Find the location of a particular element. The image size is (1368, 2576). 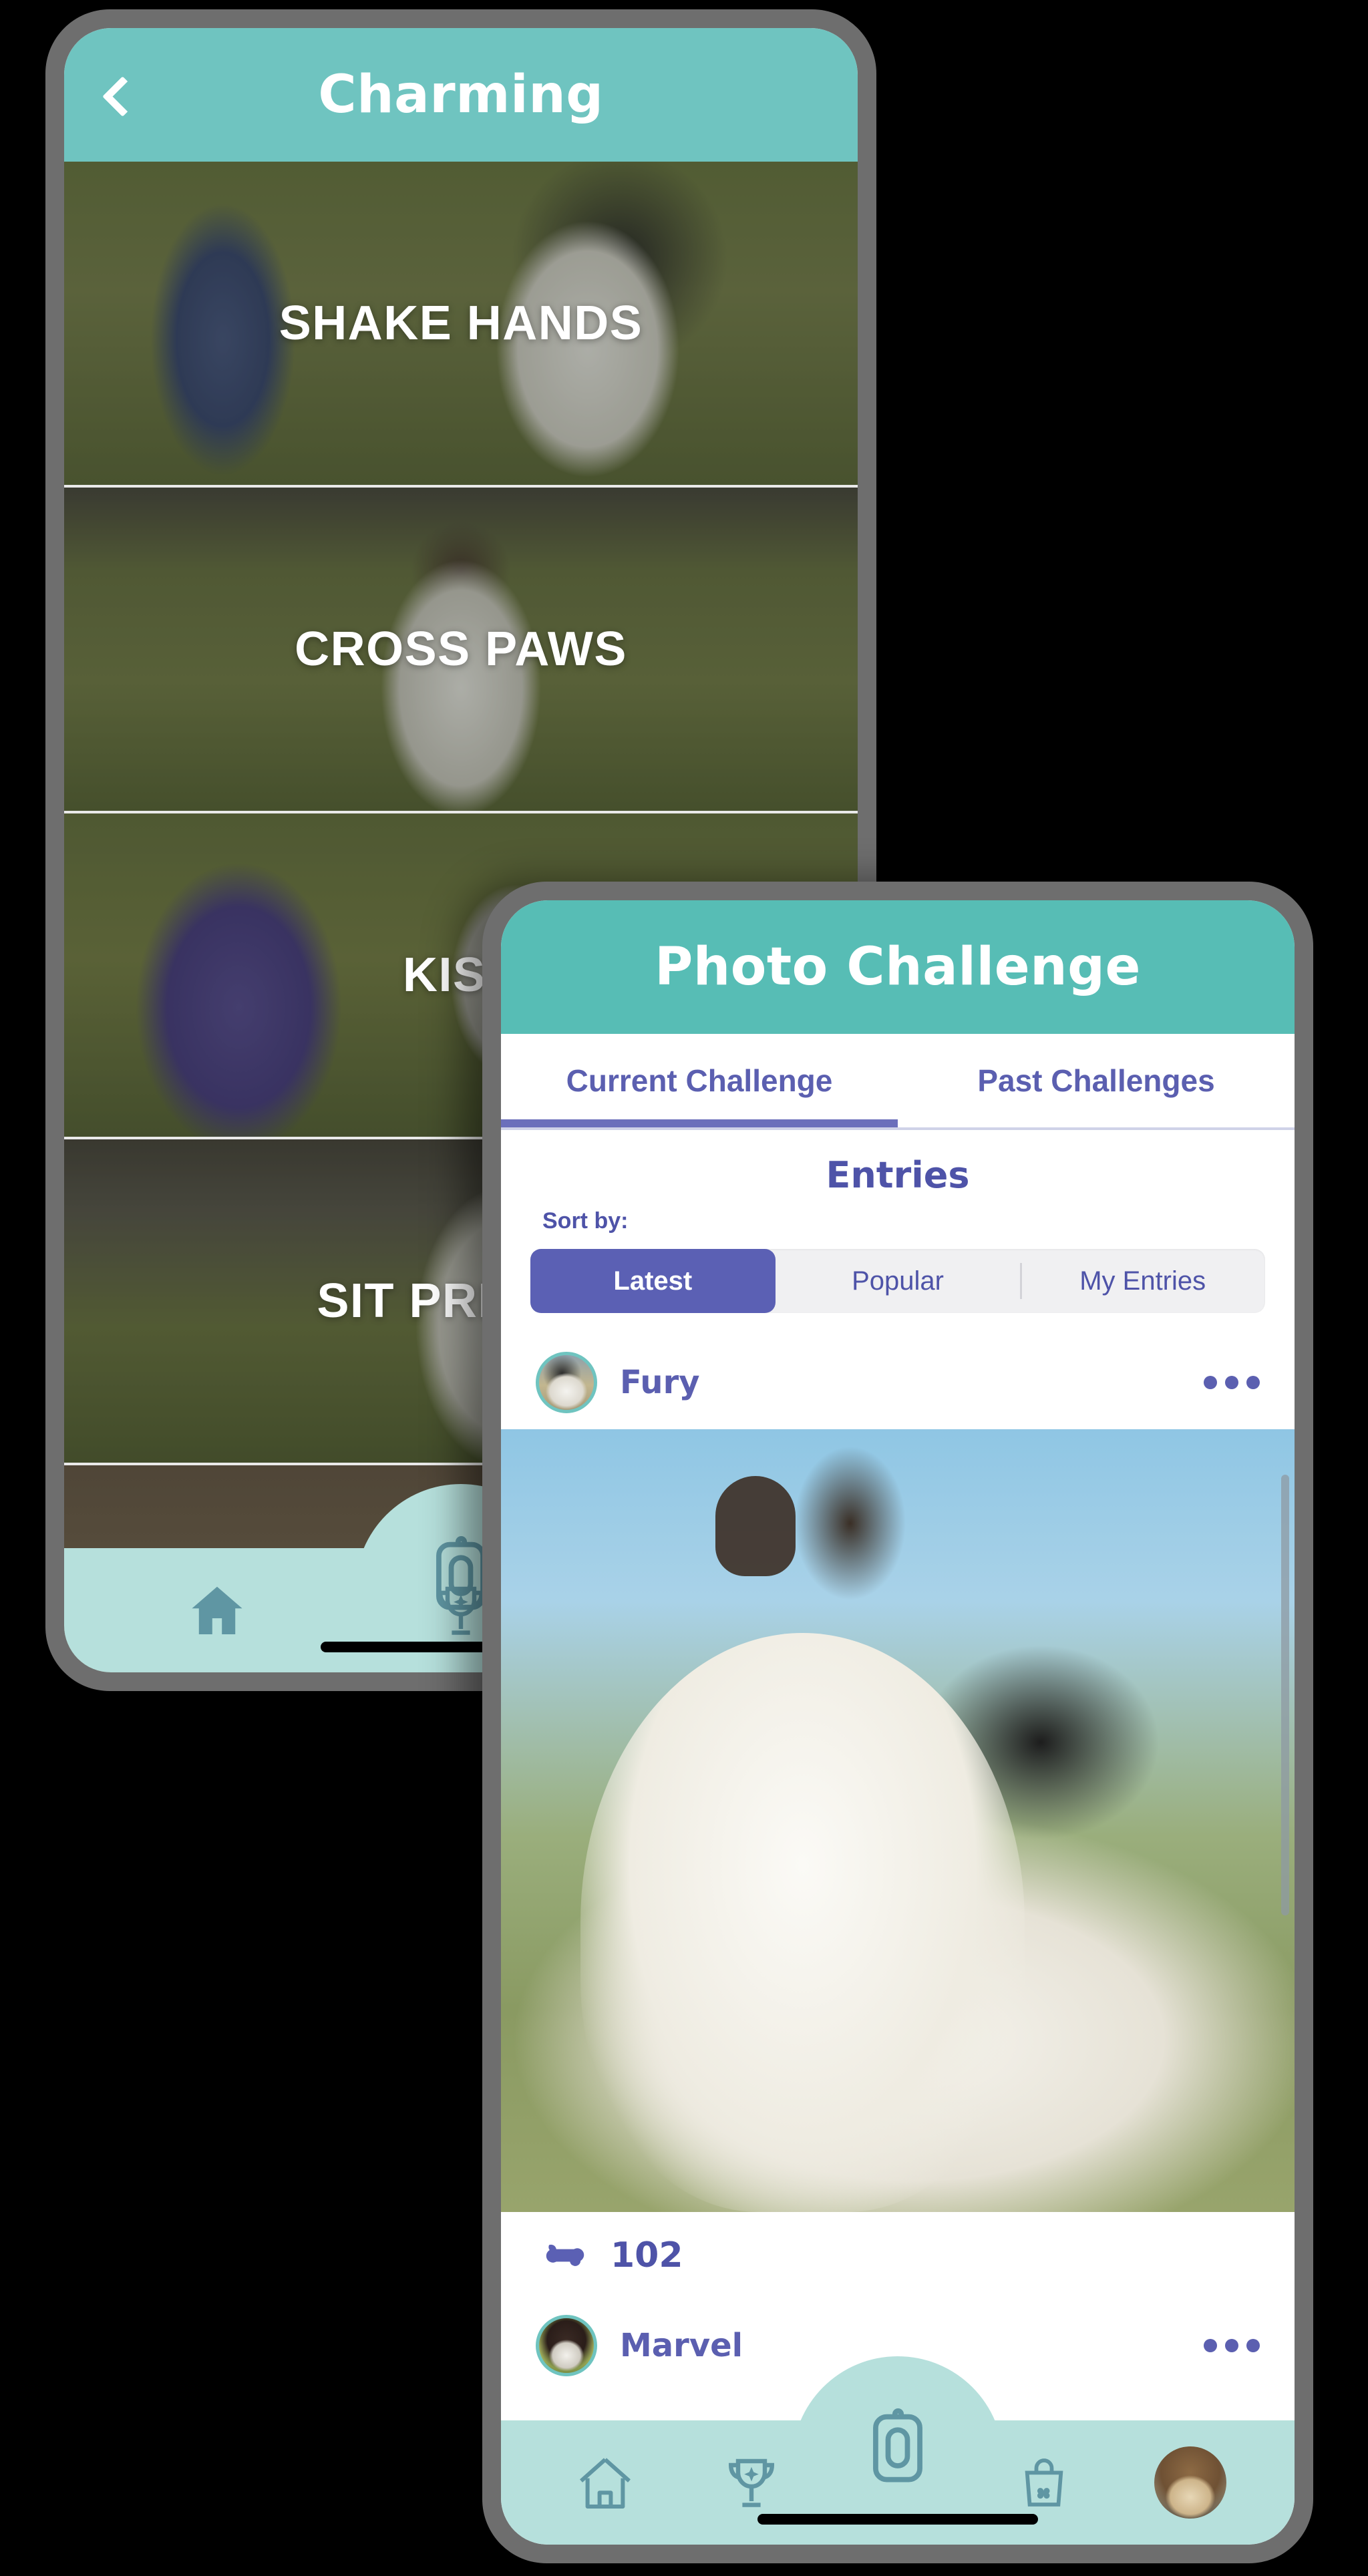

sort-option-latest: Latest is located at coordinates (653, 1281).